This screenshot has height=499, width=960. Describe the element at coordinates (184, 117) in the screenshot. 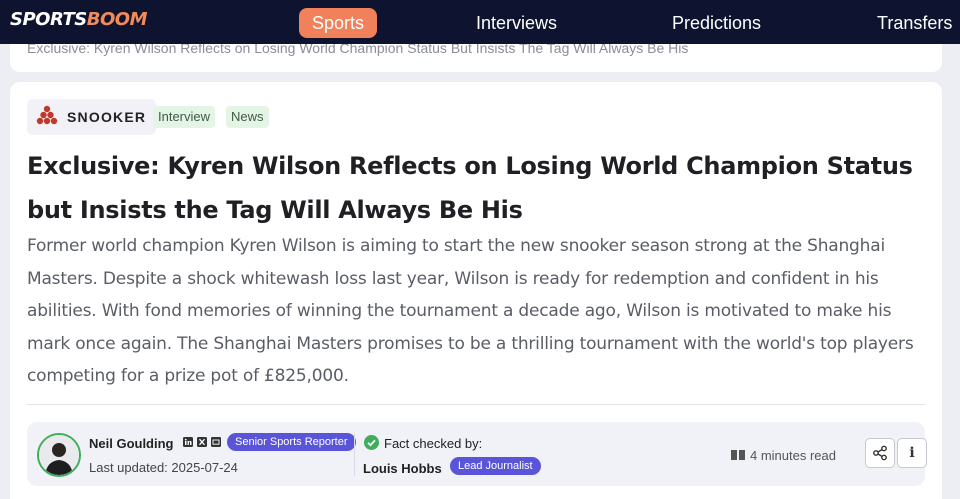

I see `tag-interview: Interview` at that location.